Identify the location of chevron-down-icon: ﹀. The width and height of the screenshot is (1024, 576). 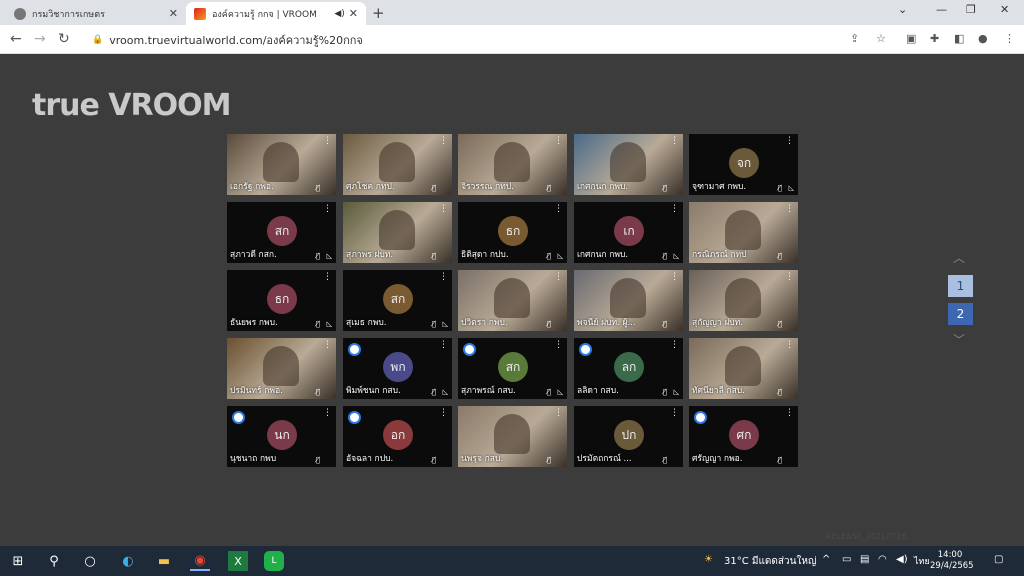
(959, 339).